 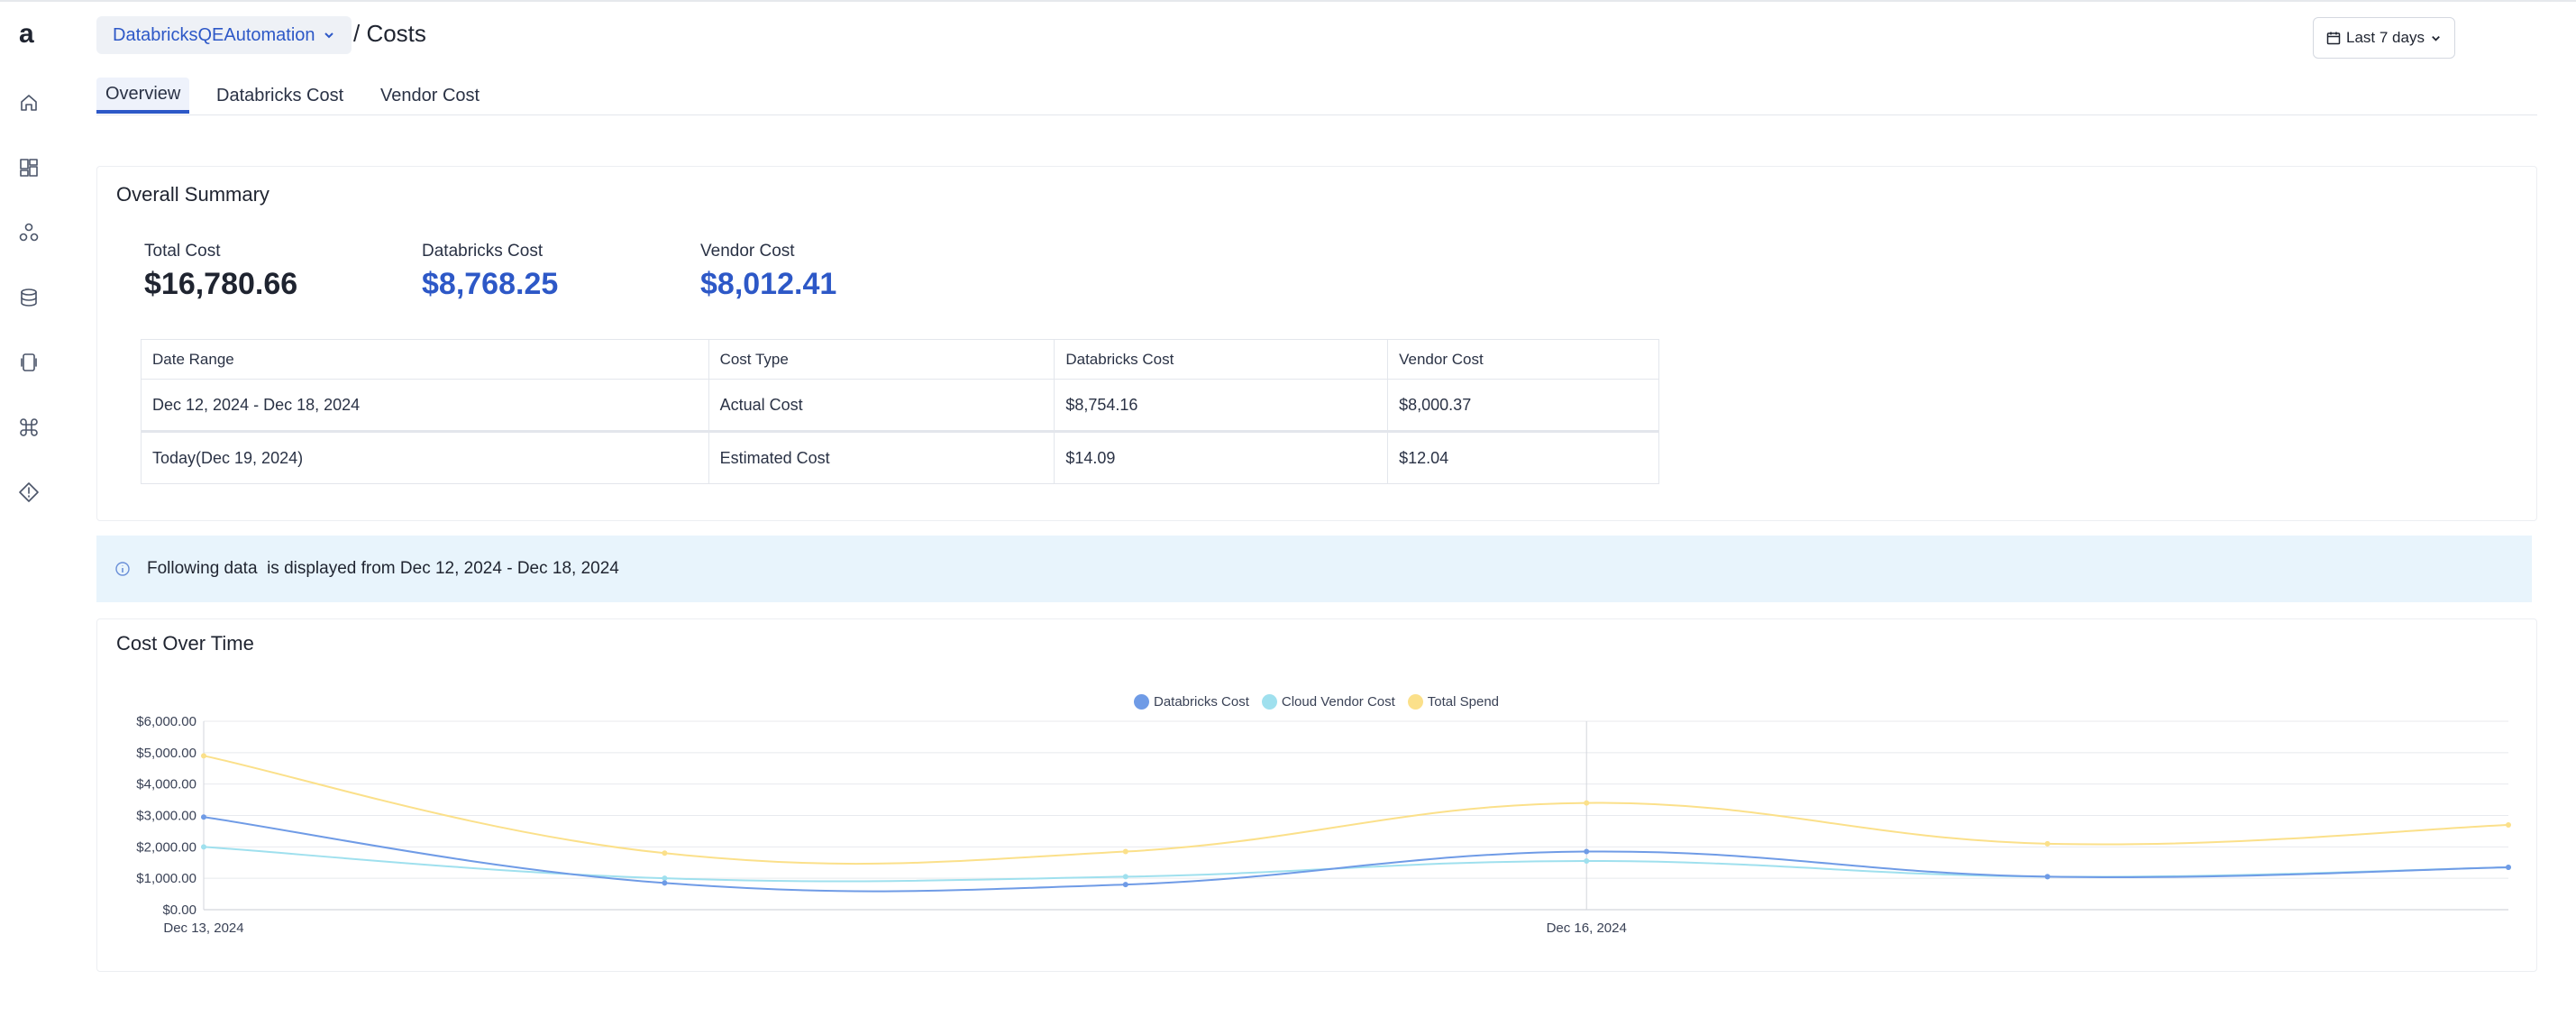 What do you see at coordinates (1316, 96) in the screenshot?
I see `tab-bar: Overview Databricks Cost Vendor Cost` at bounding box center [1316, 96].